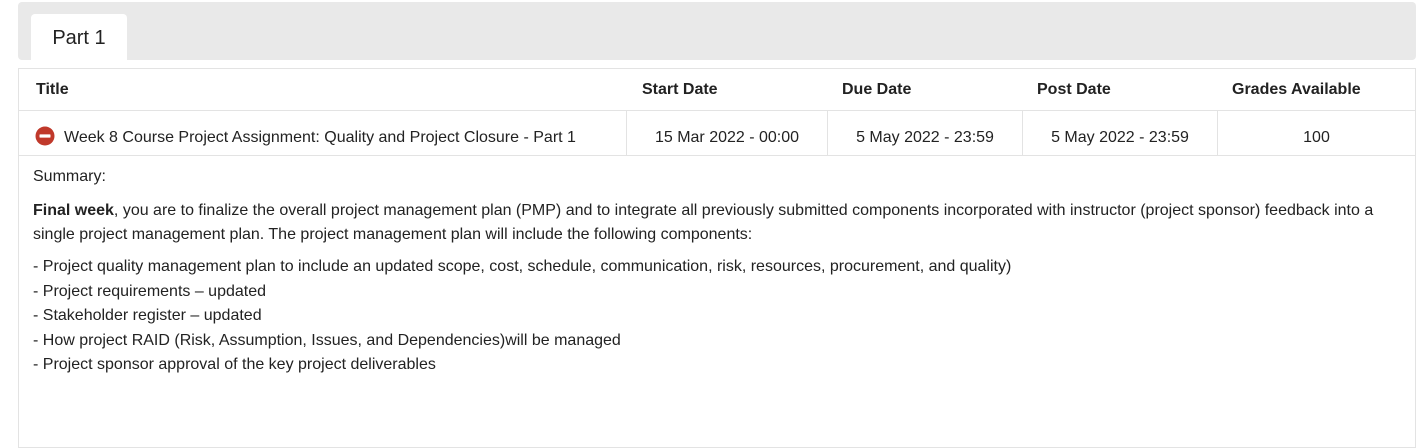 The width and height of the screenshot is (1428, 448). Describe the element at coordinates (1296, 90) in the screenshot. I see `column-header-grades-available: Grades Available` at that location.